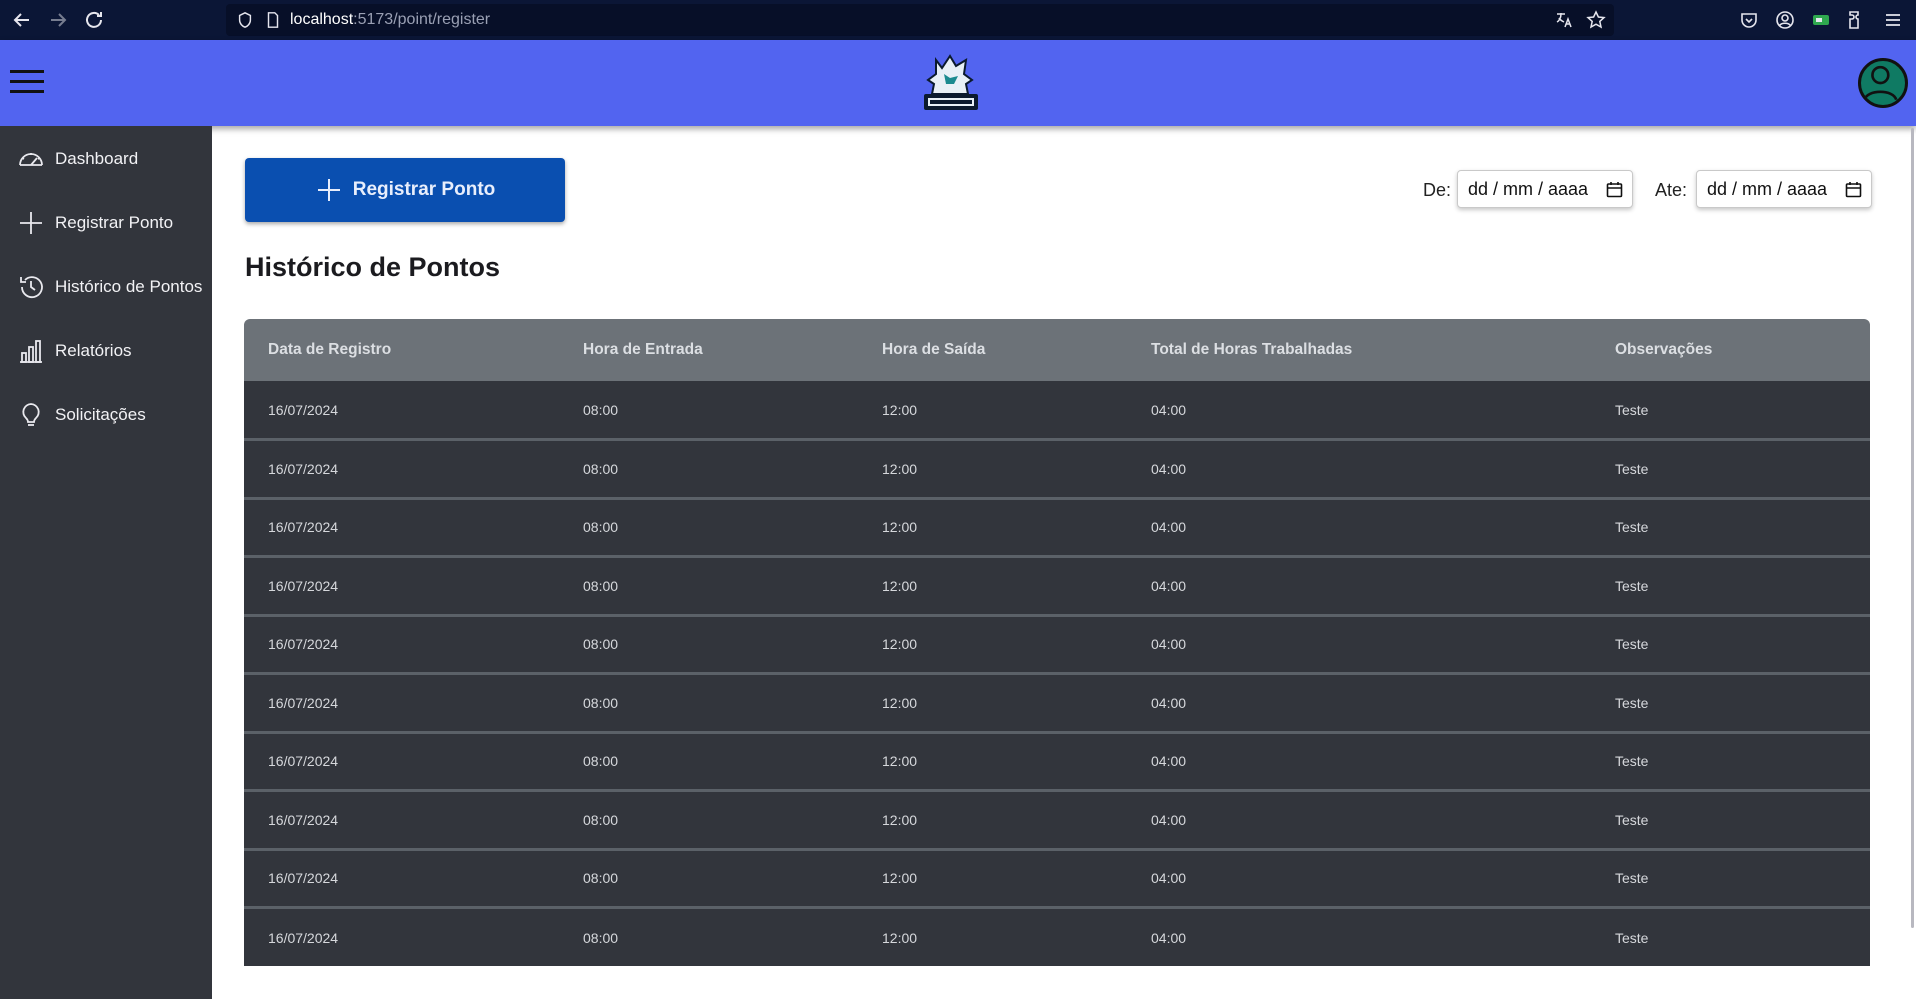 The height and width of the screenshot is (999, 1916). I want to click on extensions-icon, so click(1857, 20).